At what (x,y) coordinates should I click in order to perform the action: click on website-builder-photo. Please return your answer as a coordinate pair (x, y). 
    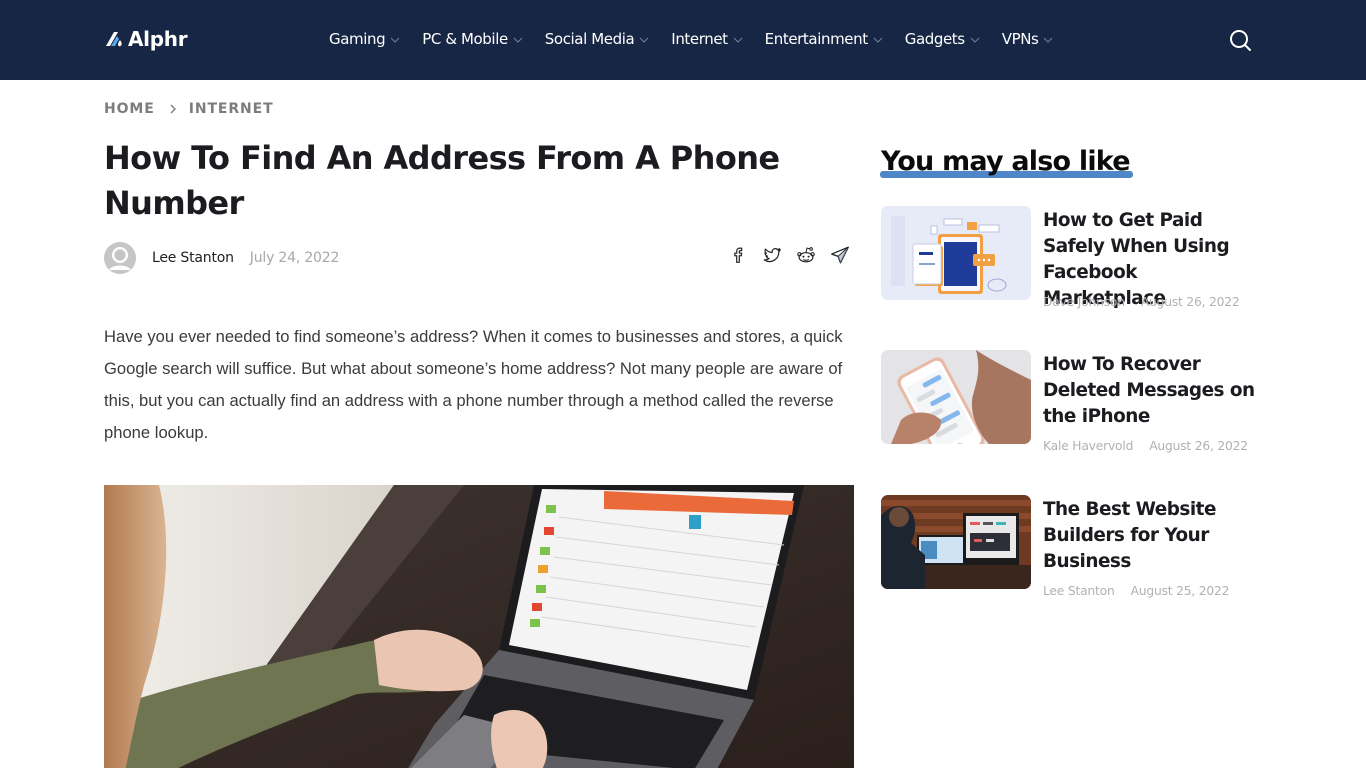
    Looking at the image, I should click on (956, 542).